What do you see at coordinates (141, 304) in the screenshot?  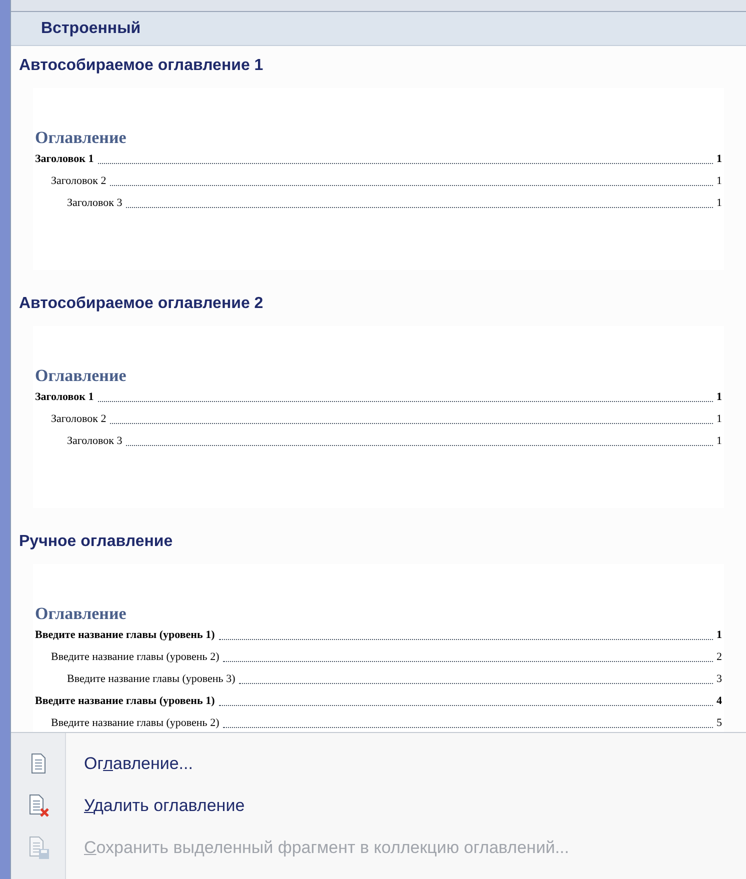 I see `gallery-item-title: Автособираемое оглавление 2` at bounding box center [141, 304].